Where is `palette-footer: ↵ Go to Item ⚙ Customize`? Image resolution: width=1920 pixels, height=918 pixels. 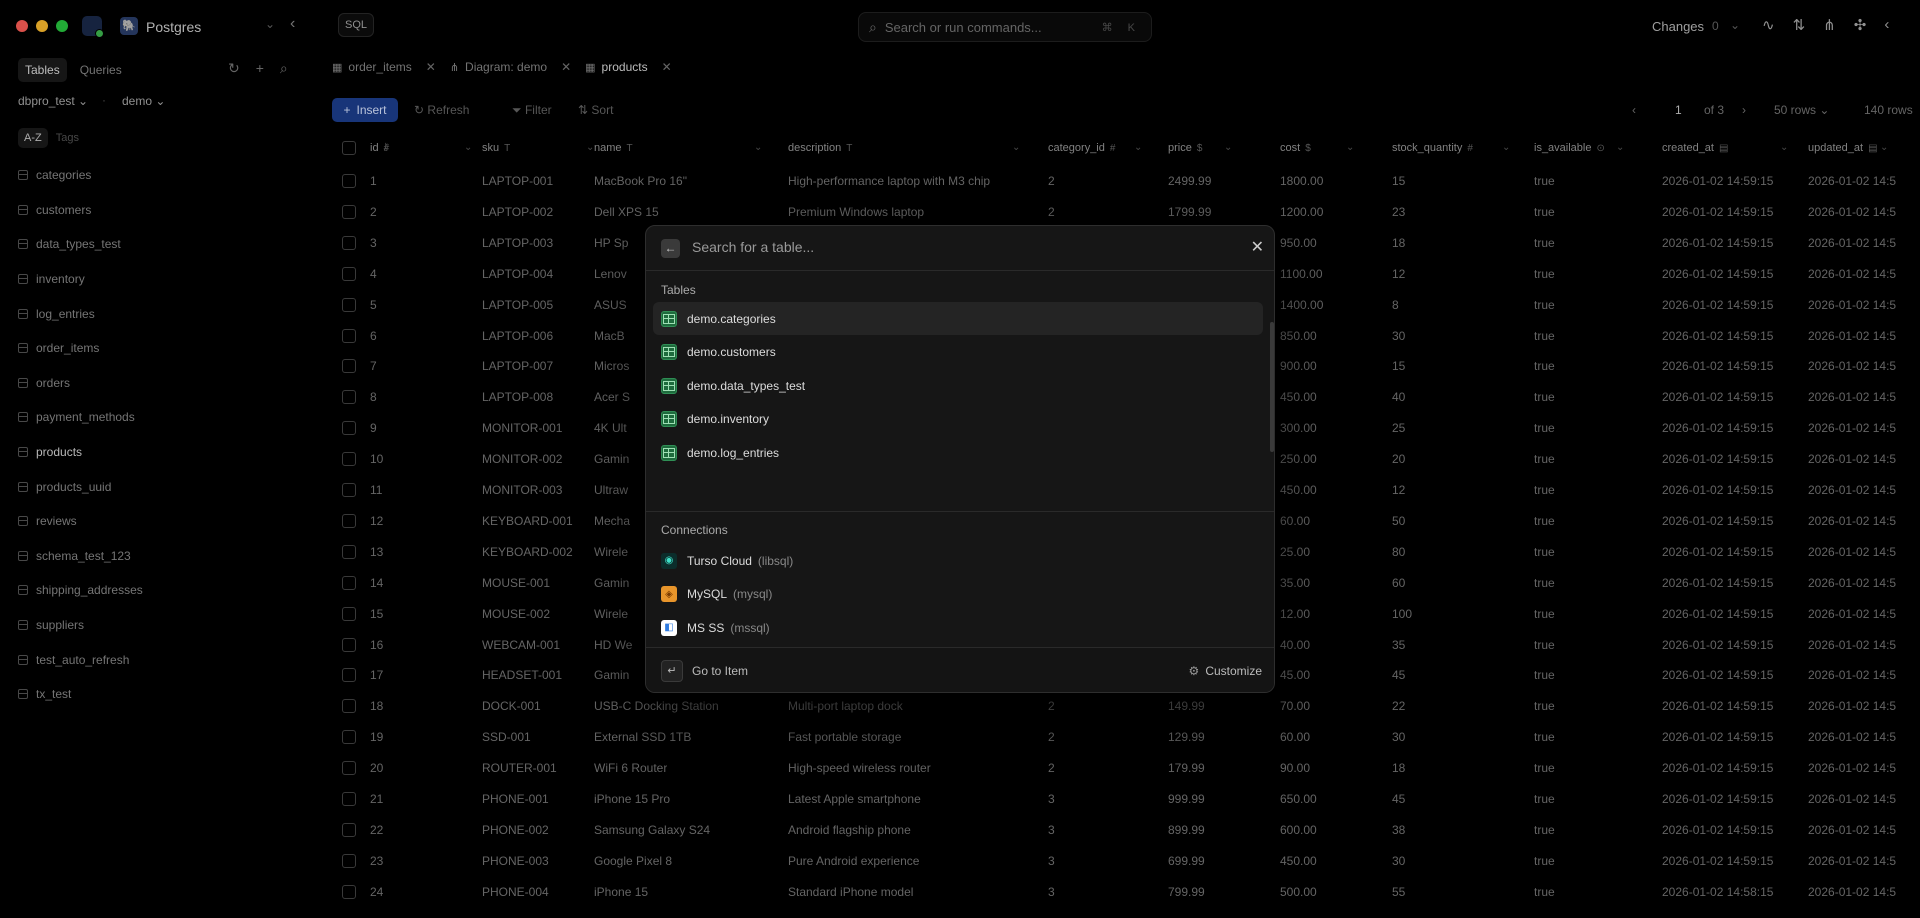 palette-footer: ↵ Go to Item ⚙ Customize is located at coordinates (960, 669).